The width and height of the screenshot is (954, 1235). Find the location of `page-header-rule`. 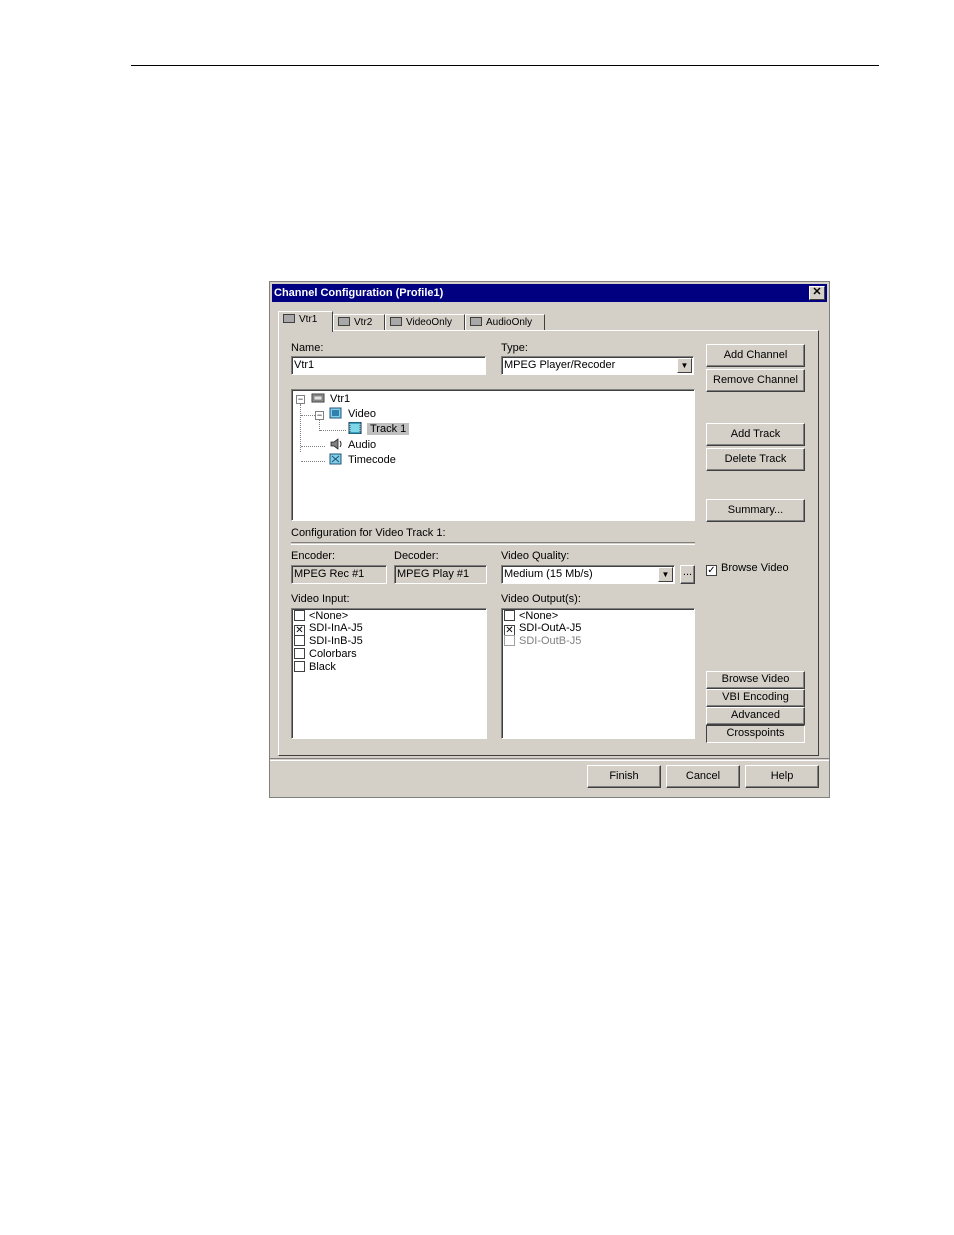

page-header-rule is located at coordinates (505, 65).